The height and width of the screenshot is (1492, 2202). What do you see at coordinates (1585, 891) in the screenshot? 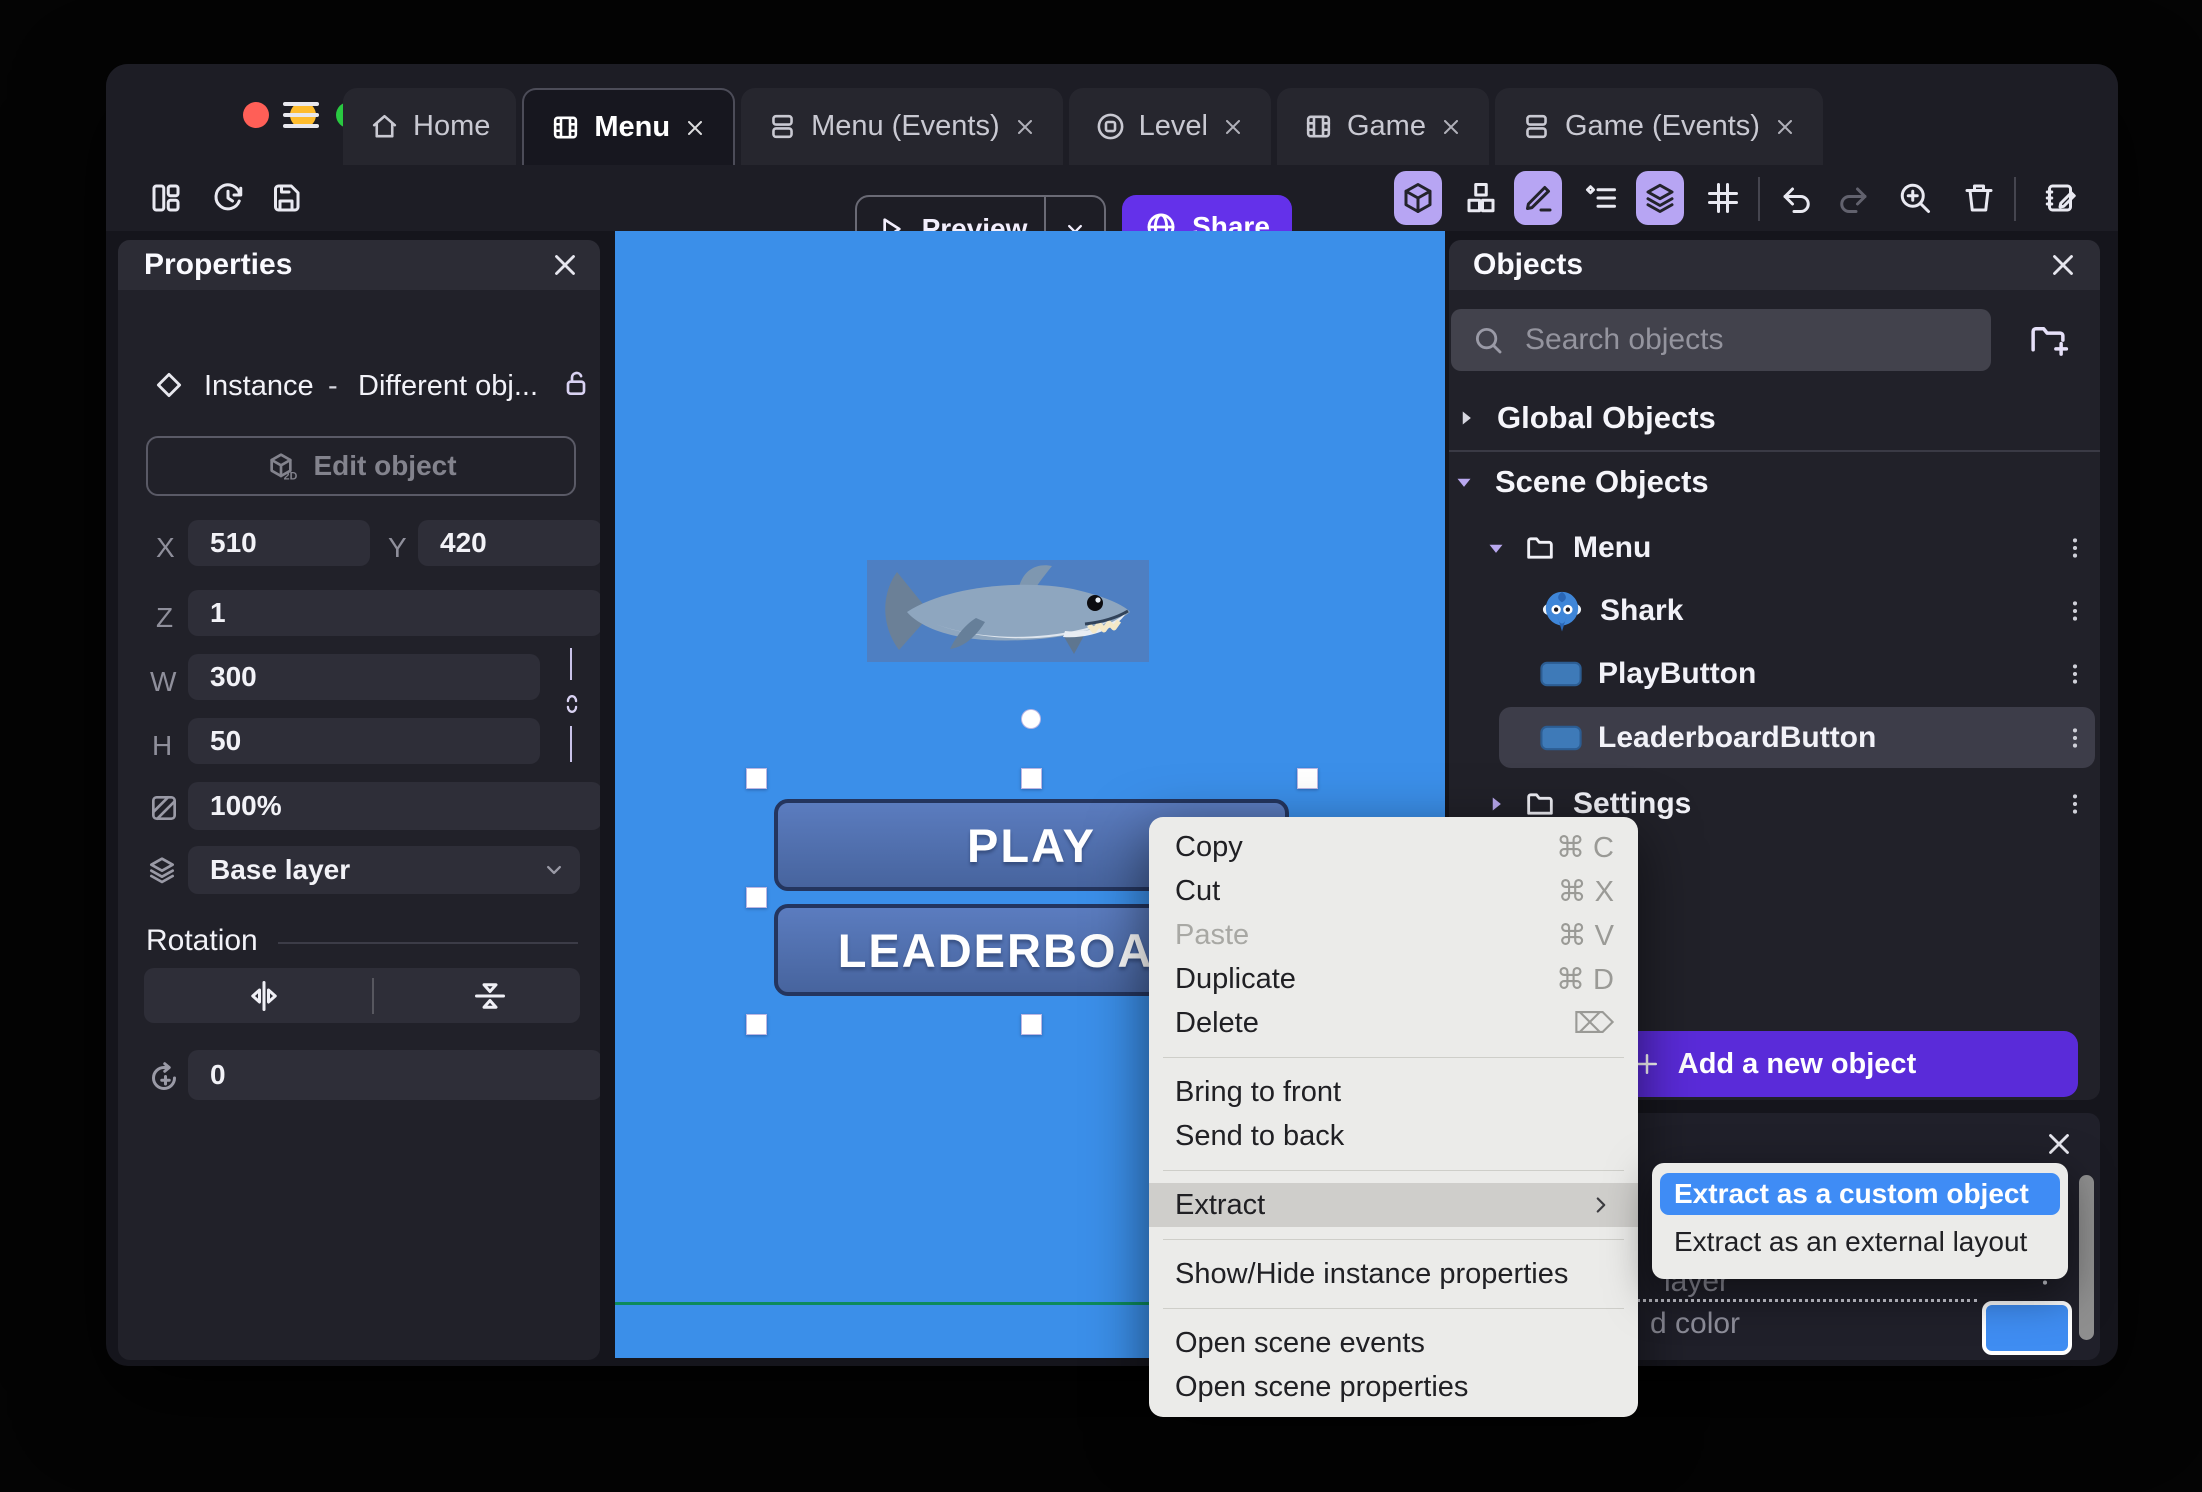
I see `menu-shortcut: ⌘ X` at bounding box center [1585, 891].